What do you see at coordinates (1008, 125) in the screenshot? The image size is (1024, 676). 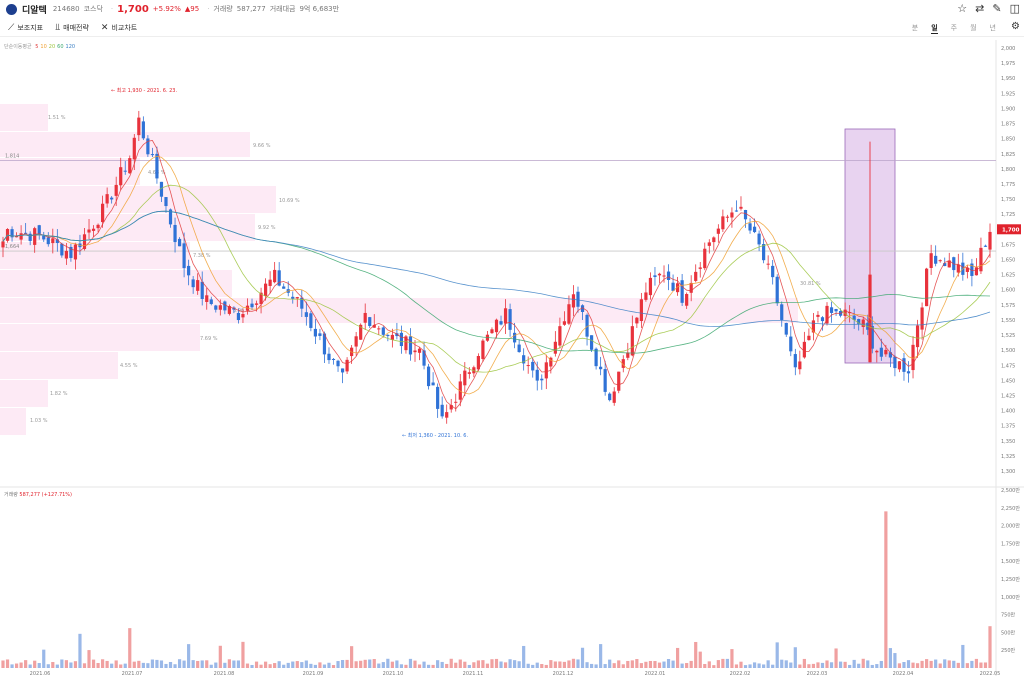 I see `price-tick-label: 1,875` at bounding box center [1008, 125].